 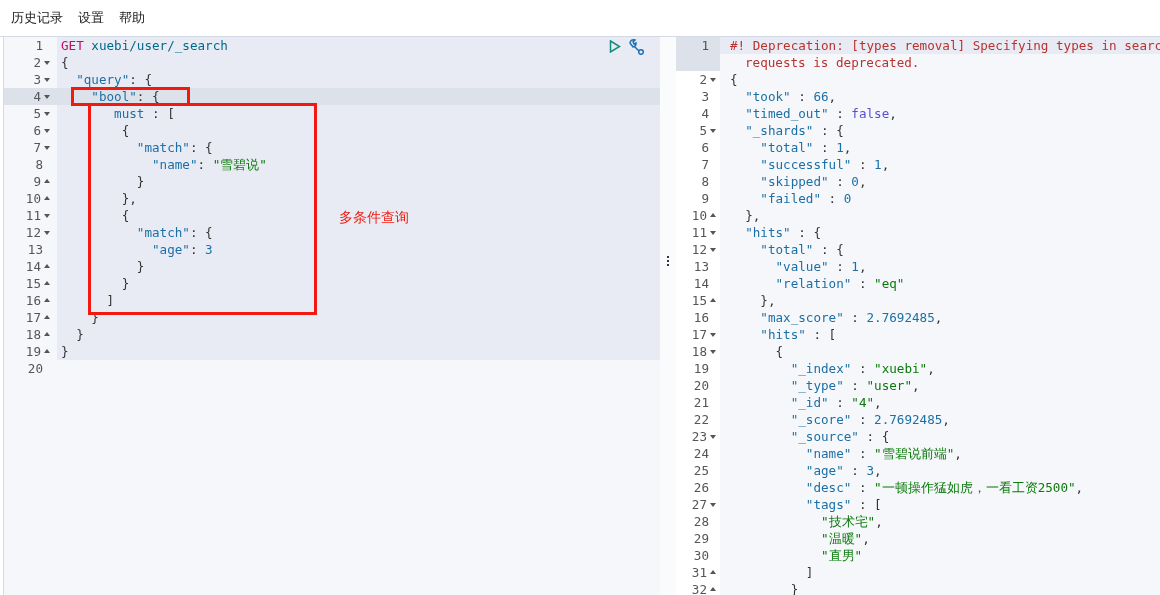 I want to click on code-line: "_index" : "xuebi",, so click(x=862, y=368).